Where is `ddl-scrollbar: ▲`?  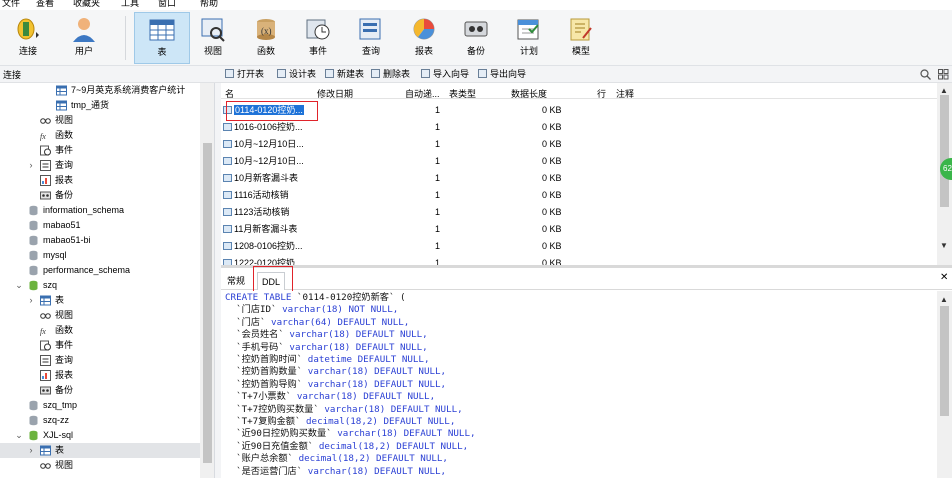 ddl-scrollbar: ▲ is located at coordinates (944, 384).